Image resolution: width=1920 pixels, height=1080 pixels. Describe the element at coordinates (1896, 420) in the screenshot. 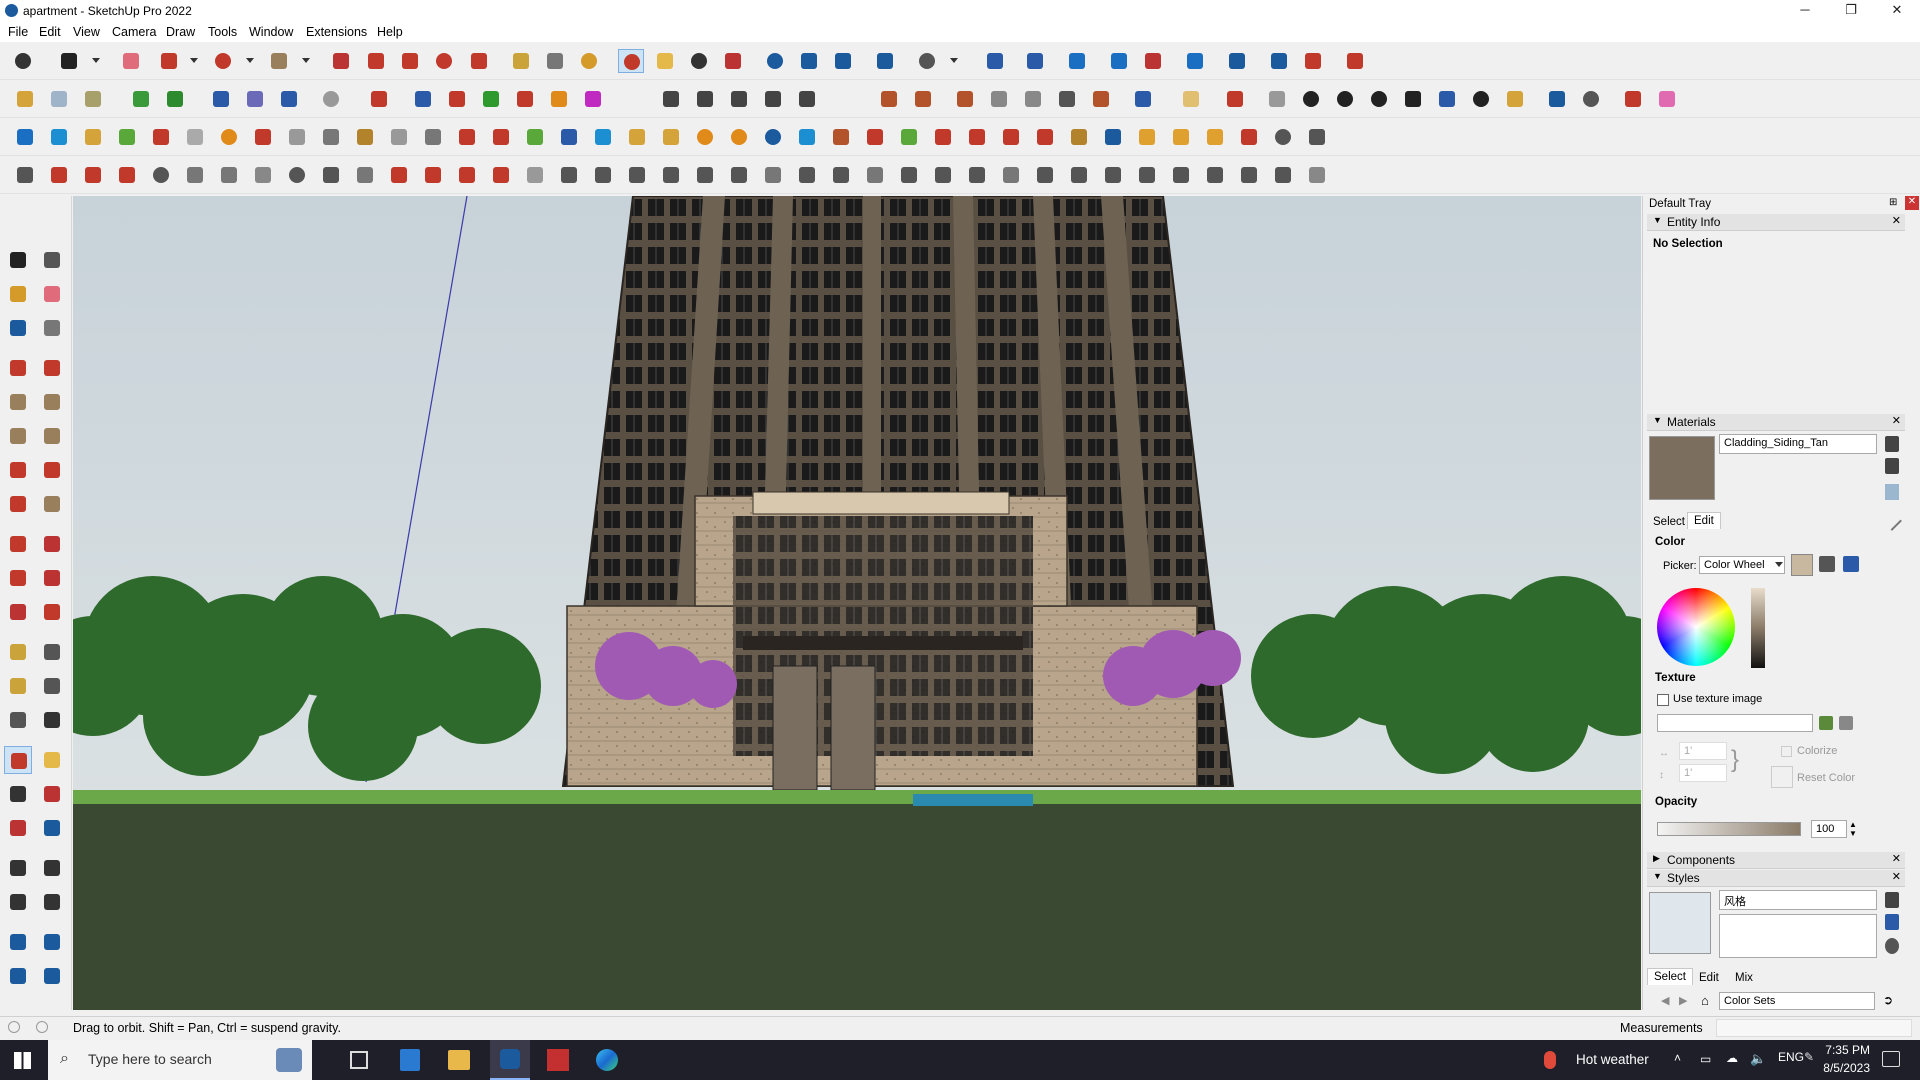

I see `close-icon: ✕` at that location.